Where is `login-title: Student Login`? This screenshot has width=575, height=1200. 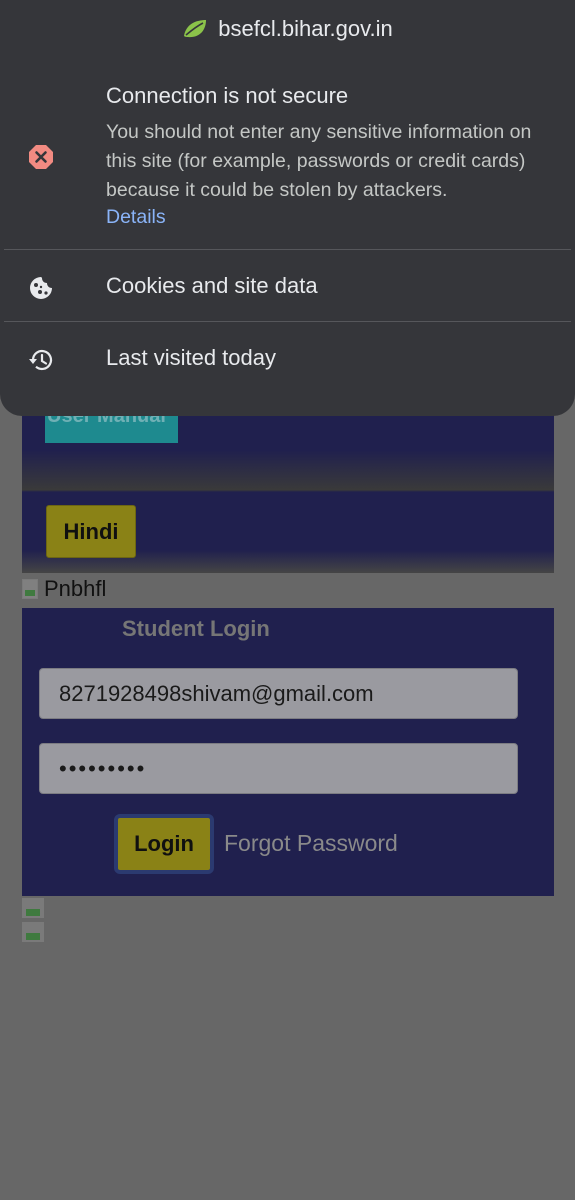 login-title: Student Login is located at coordinates (196, 628).